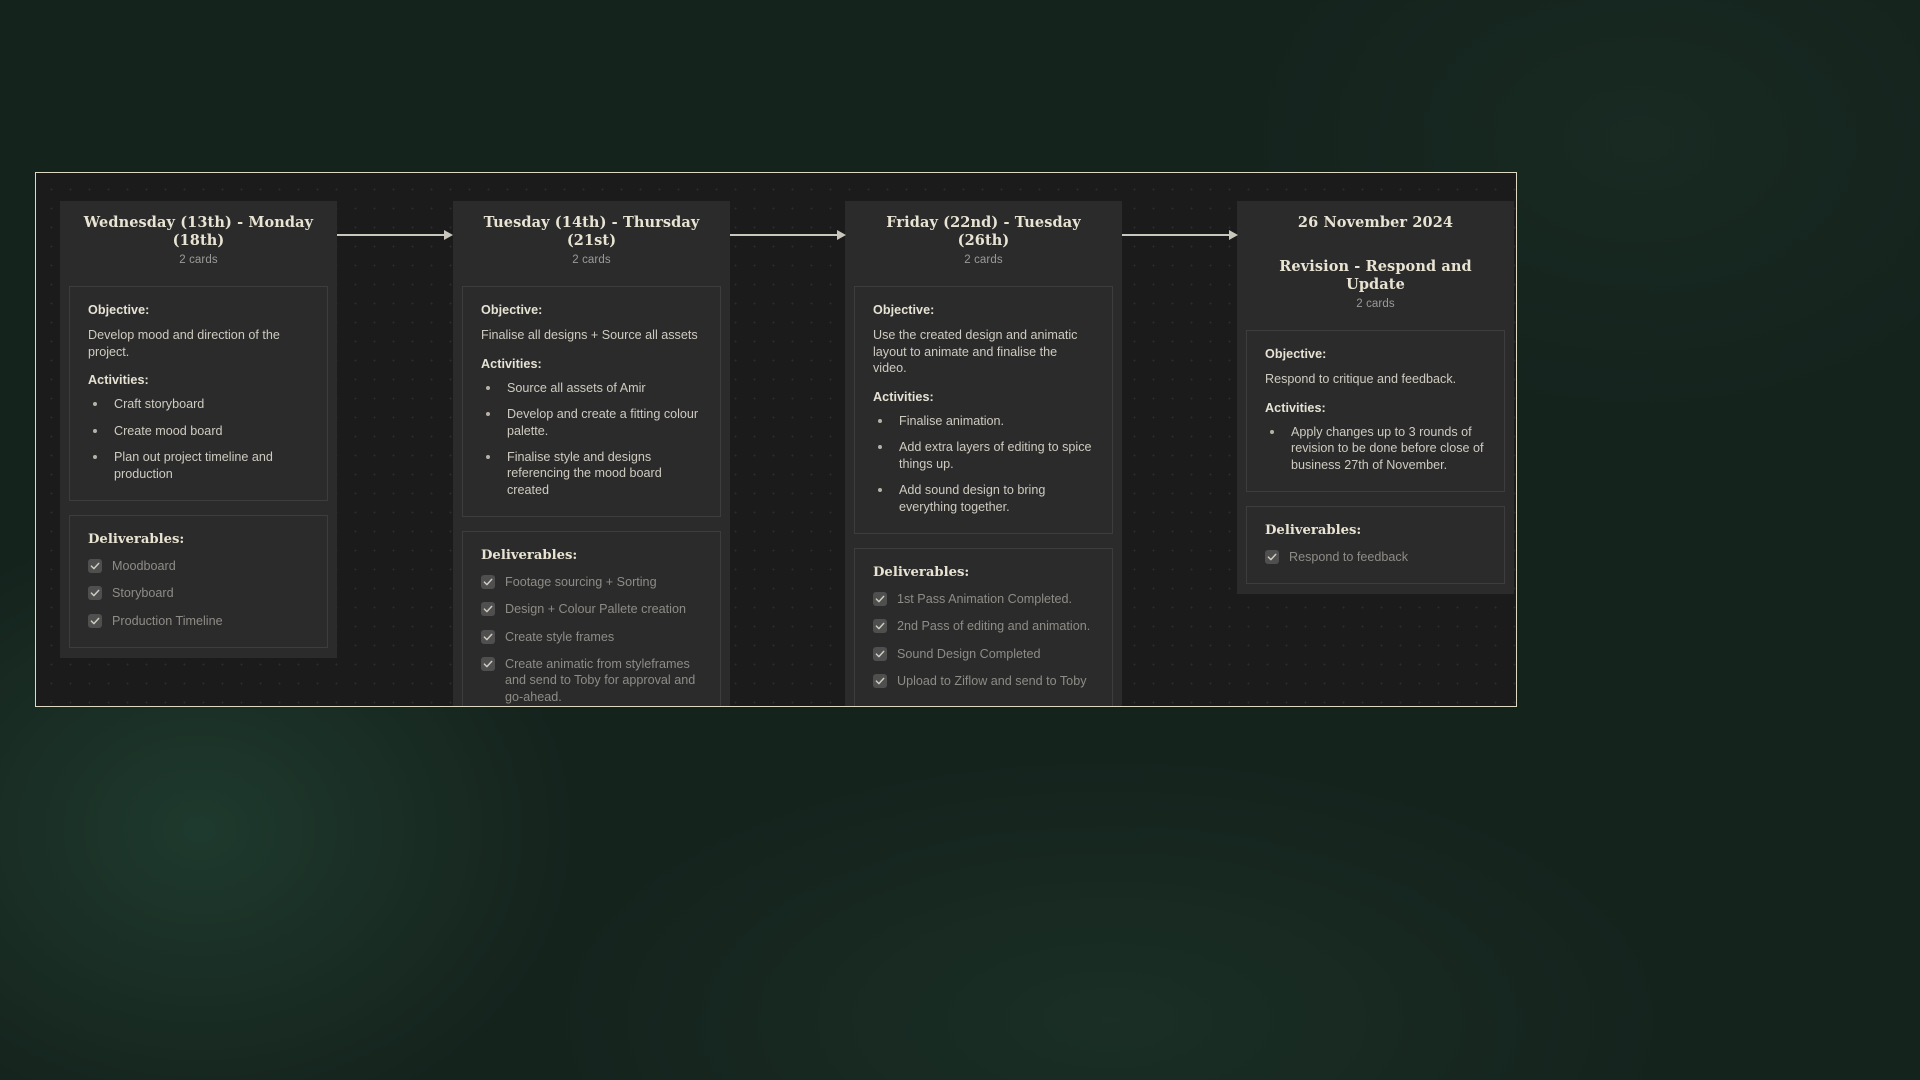 This screenshot has width=1920, height=1080. I want to click on deliverable-label: Create style frames, so click(560, 636).